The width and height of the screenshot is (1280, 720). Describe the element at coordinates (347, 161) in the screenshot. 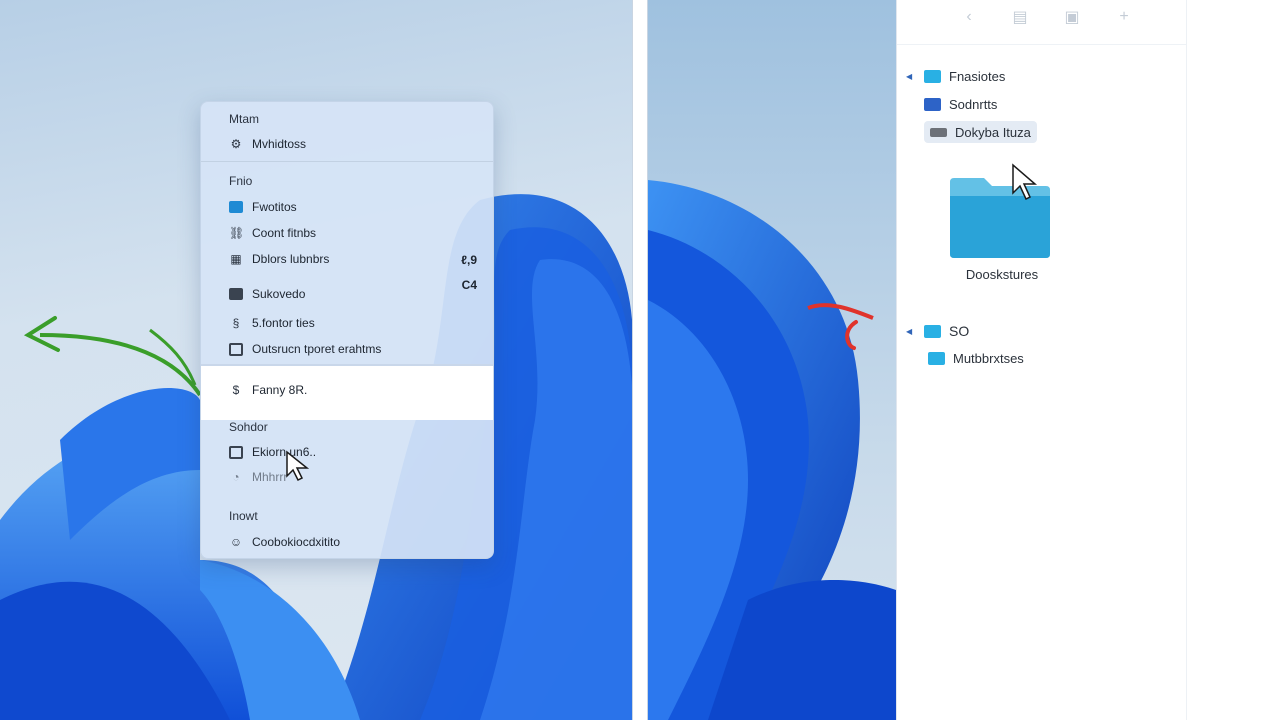

I see `menu-separator` at that location.